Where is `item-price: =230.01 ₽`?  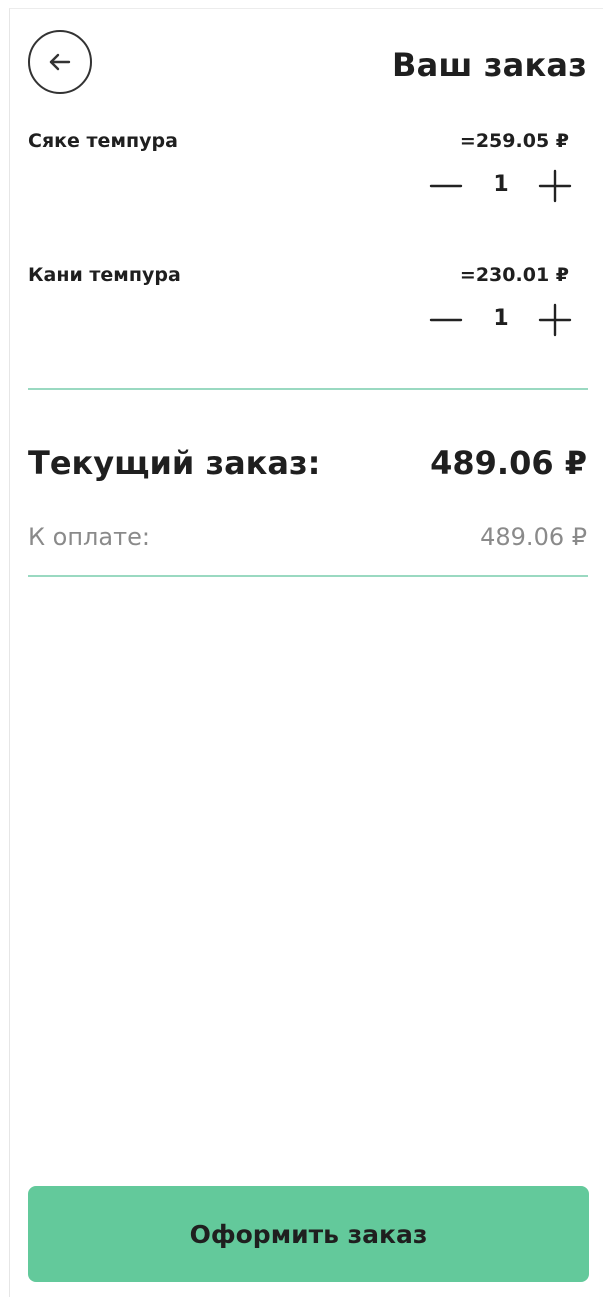
item-price: =230.01 ₽ is located at coordinates (514, 275).